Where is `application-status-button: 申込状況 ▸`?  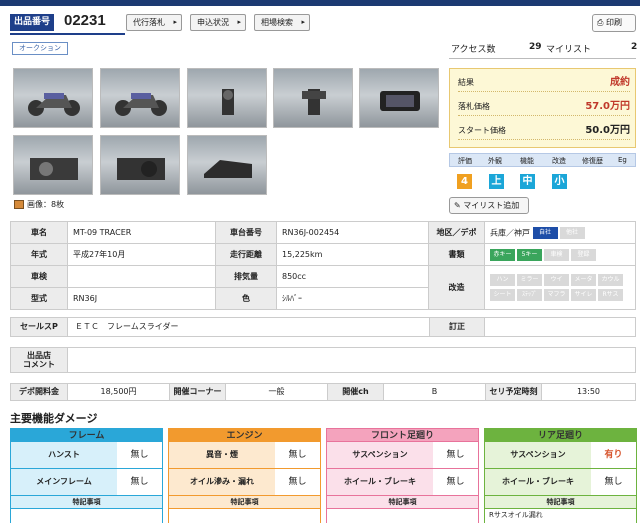
application-status-button: 申込状況 ▸ is located at coordinates (218, 22).